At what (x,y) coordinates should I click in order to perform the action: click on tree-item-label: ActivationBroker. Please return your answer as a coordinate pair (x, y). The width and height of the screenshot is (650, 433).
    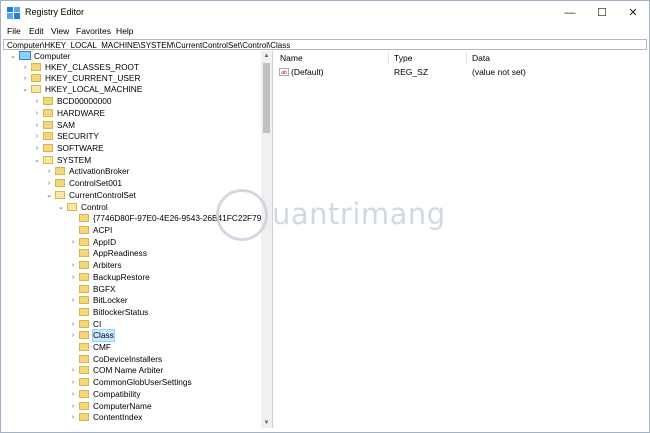
    Looking at the image, I should click on (99, 171).